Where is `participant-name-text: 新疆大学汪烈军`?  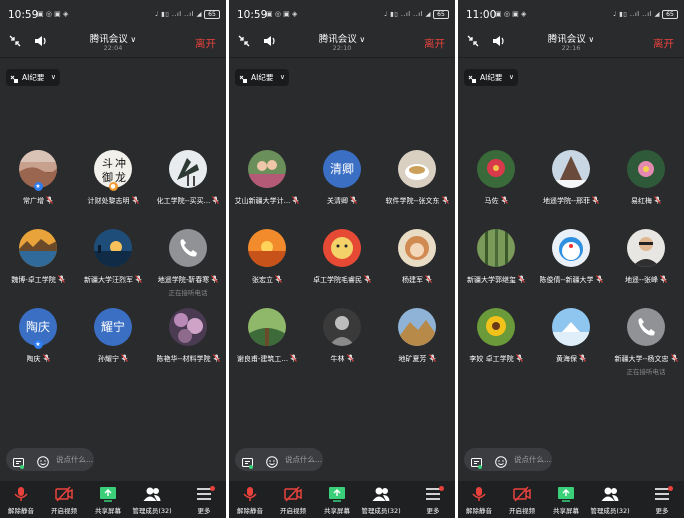 participant-name-text: 新疆大学汪烈军 is located at coordinates (108, 280).